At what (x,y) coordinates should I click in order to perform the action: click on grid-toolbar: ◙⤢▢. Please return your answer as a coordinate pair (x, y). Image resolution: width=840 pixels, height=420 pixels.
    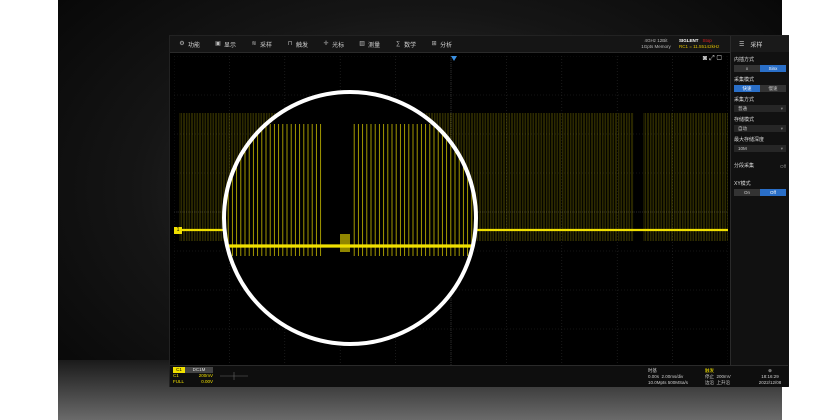
    Looking at the image, I should click on (713, 59).